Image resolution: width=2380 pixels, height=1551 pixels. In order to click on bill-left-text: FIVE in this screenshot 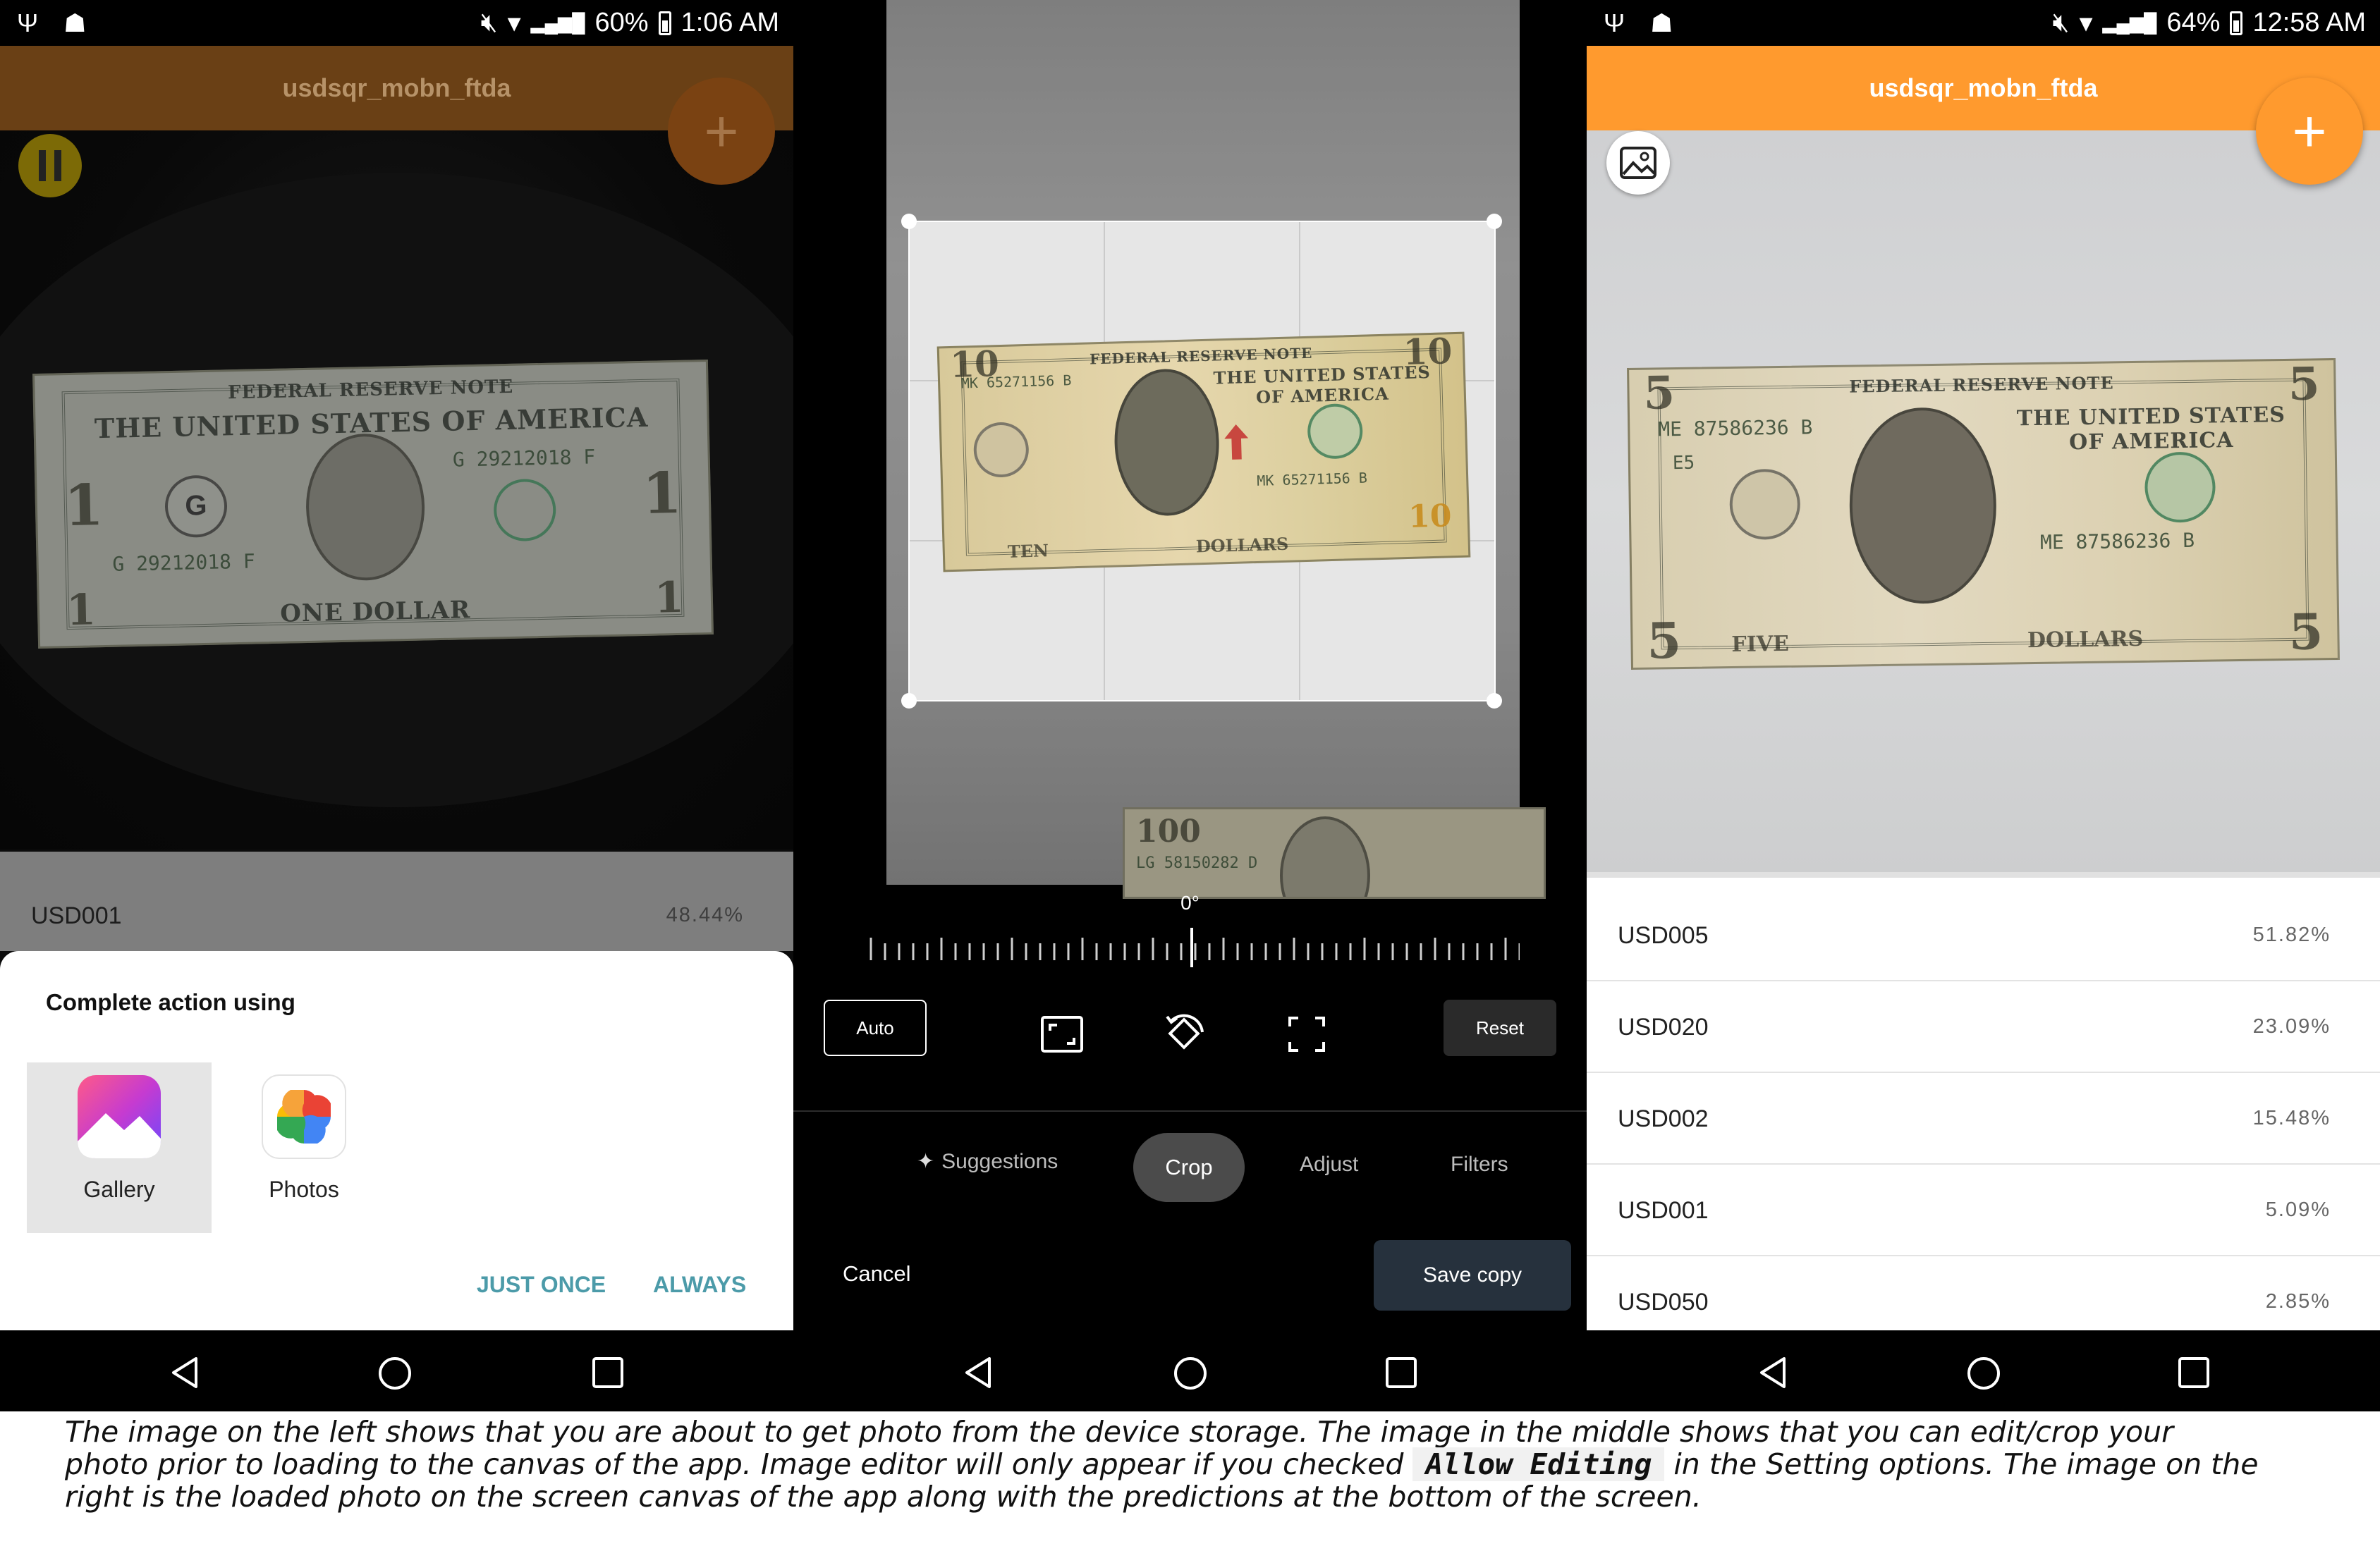, I will do `click(1760, 645)`.